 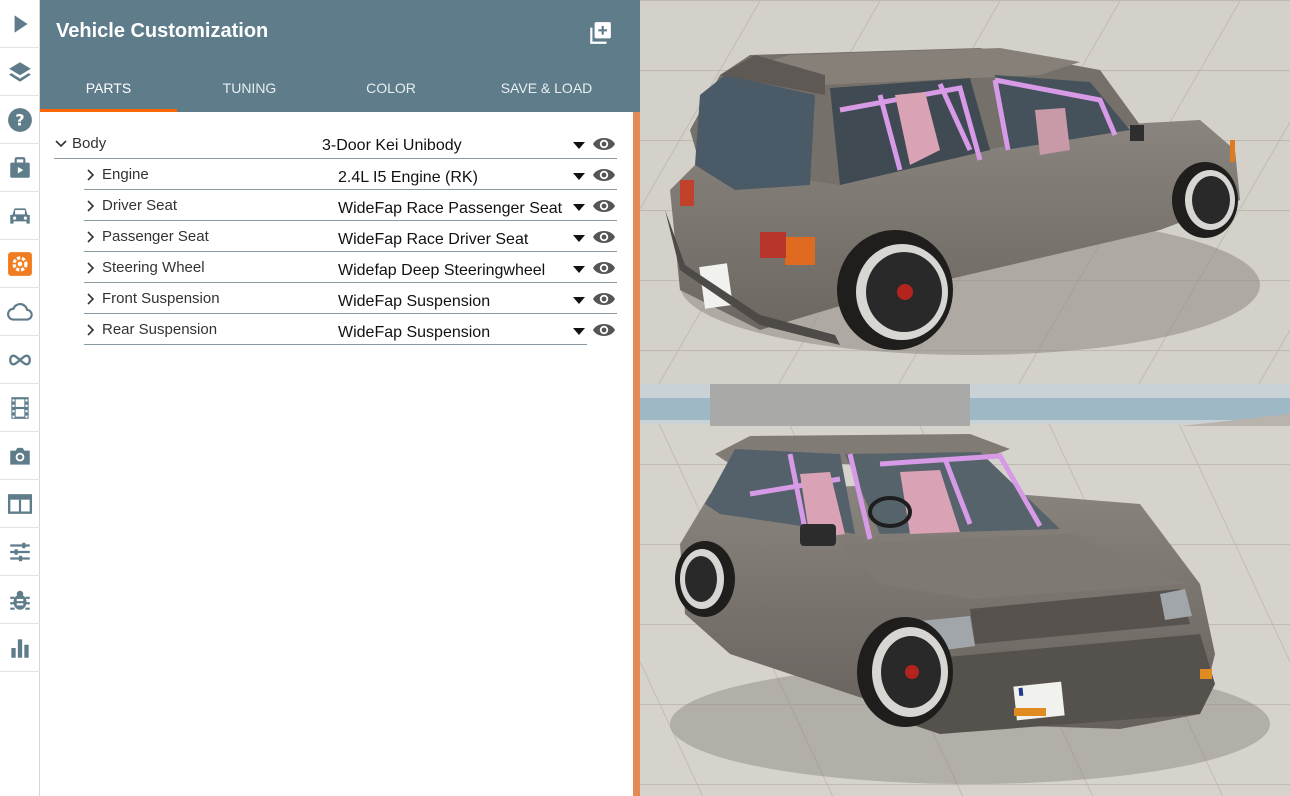 I want to click on part-label: Body, so click(x=89, y=143).